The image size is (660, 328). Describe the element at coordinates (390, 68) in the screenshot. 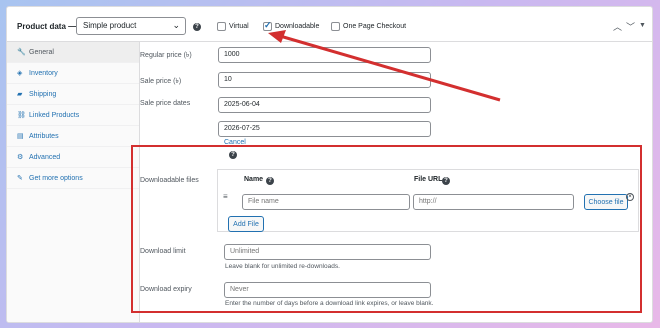

I see `arrow-line` at that location.